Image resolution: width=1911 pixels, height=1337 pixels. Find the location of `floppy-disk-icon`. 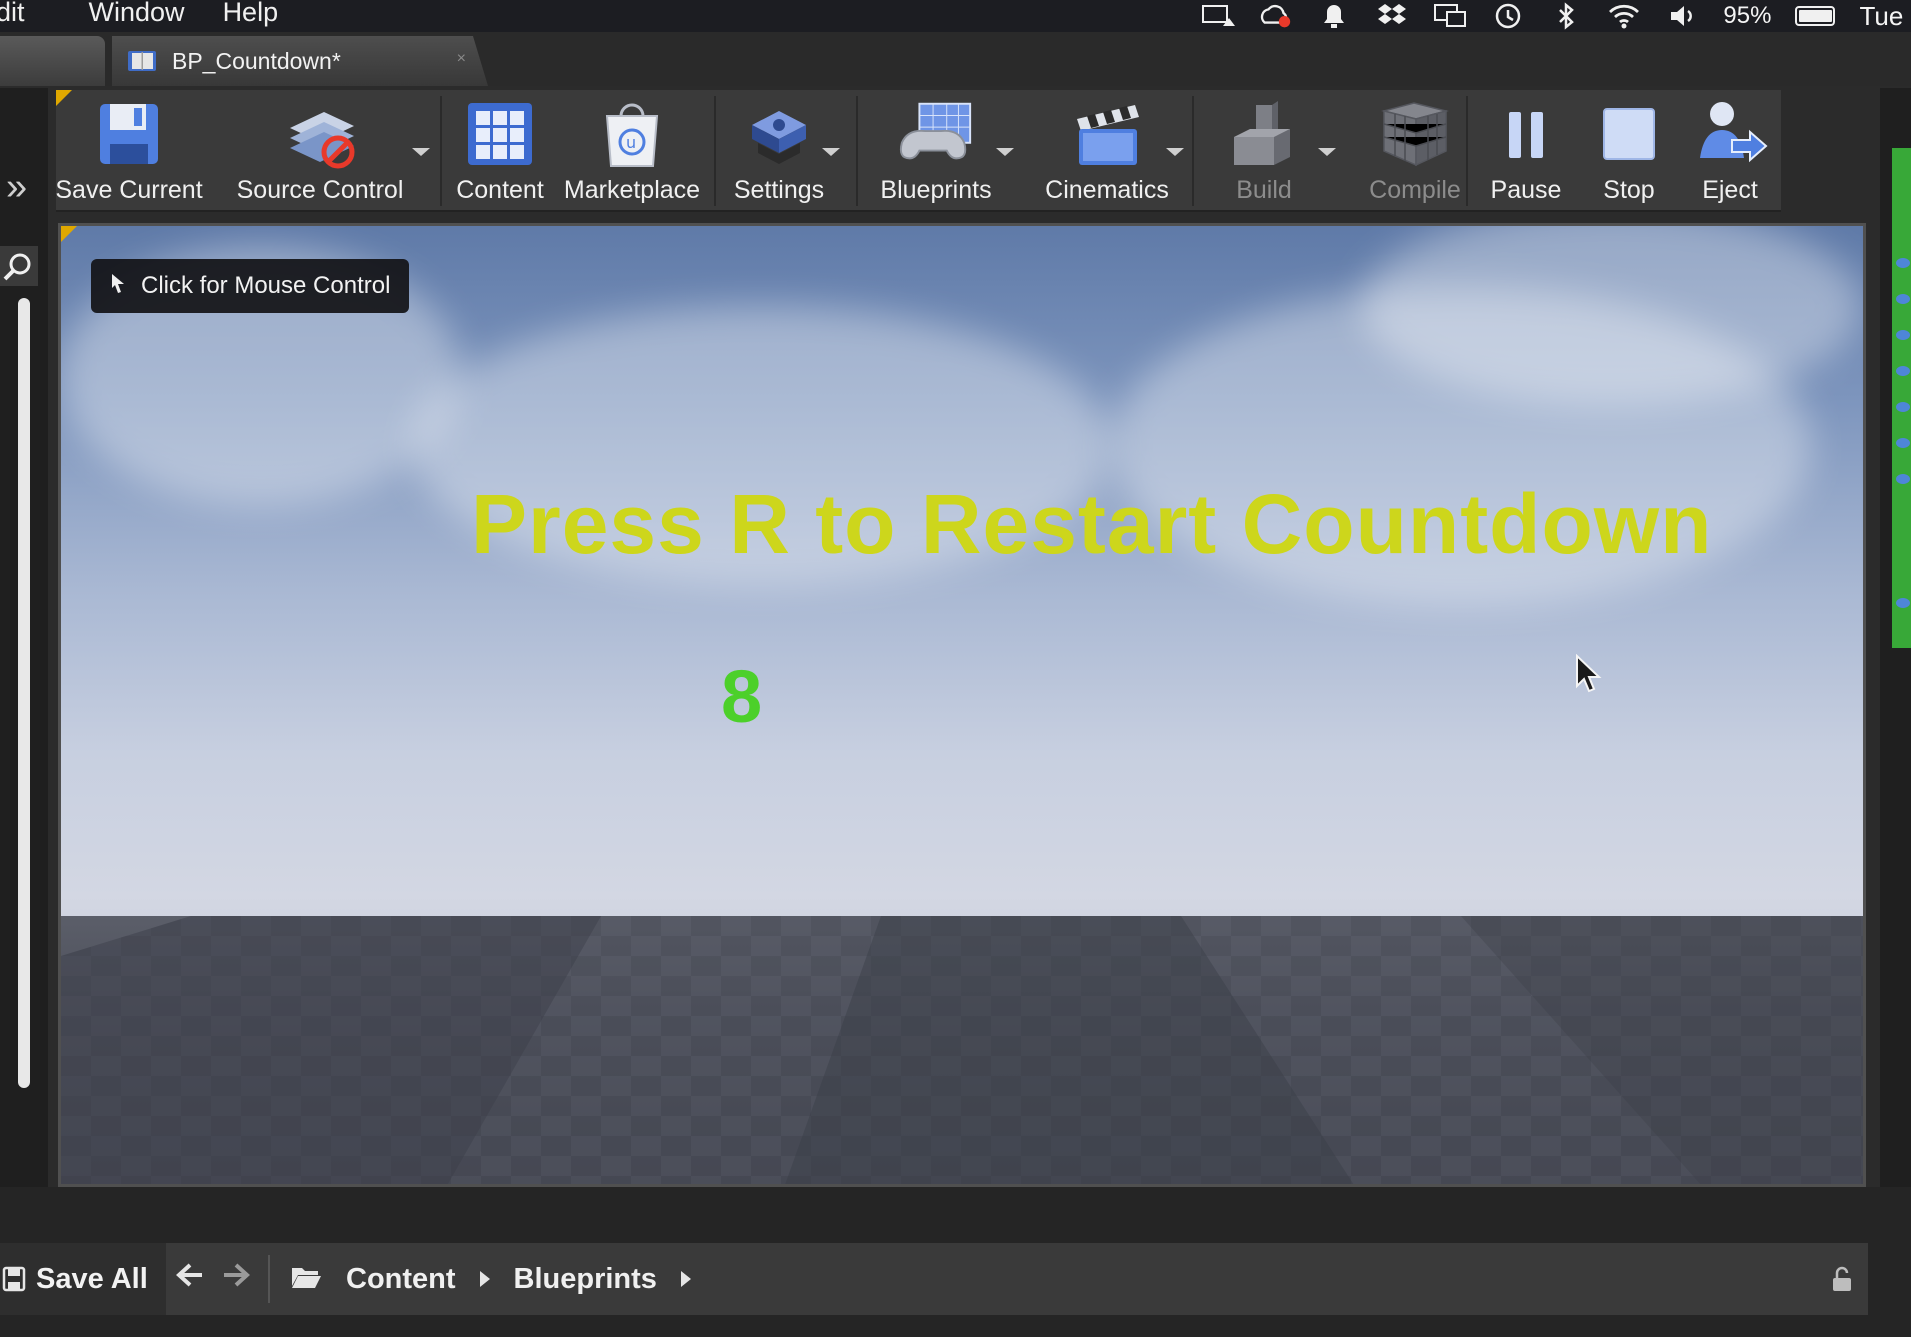

floppy-disk-icon is located at coordinates (129, 134).